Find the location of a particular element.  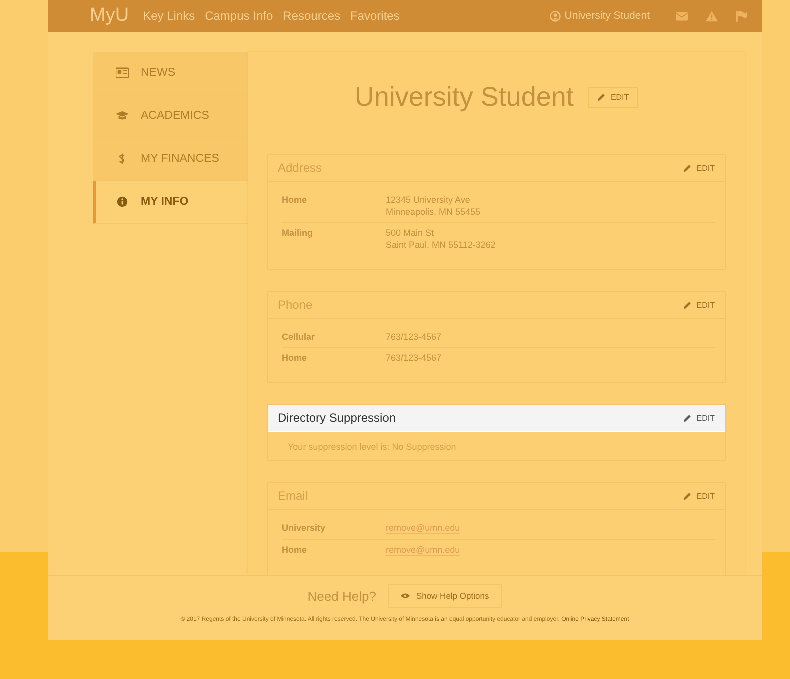

sidebar-item: MY FINANCES is located at coordinates (170, 159).